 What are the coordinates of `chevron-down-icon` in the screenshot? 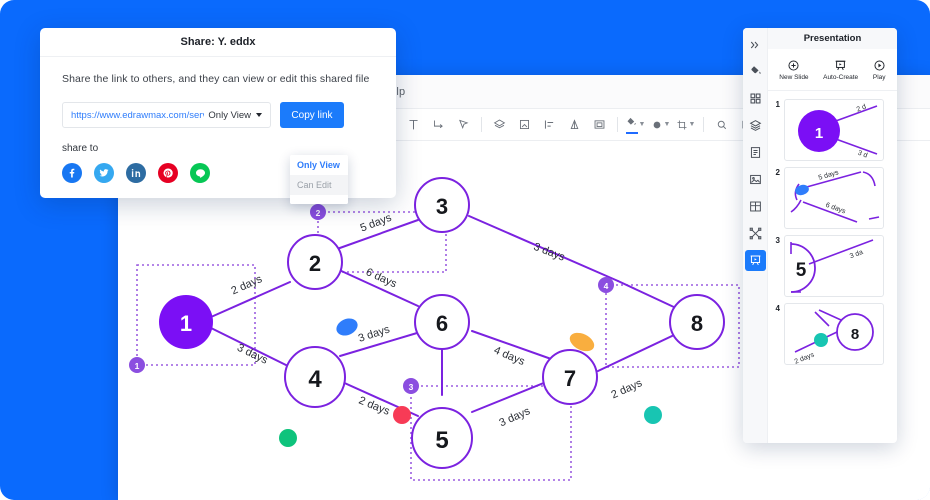 It's located at (259, 115).